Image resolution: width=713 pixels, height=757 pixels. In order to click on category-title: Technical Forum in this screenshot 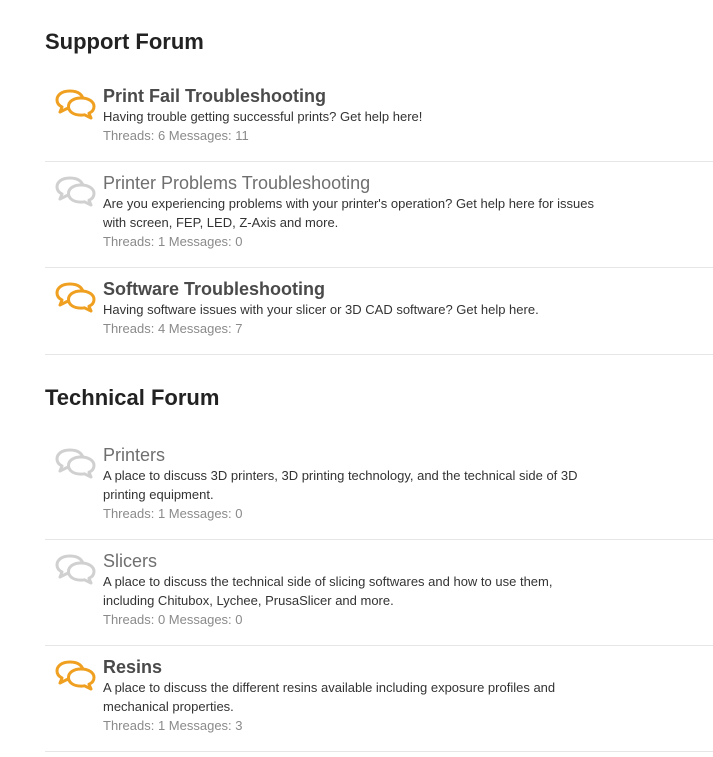, I will do `click(379, 398)`.